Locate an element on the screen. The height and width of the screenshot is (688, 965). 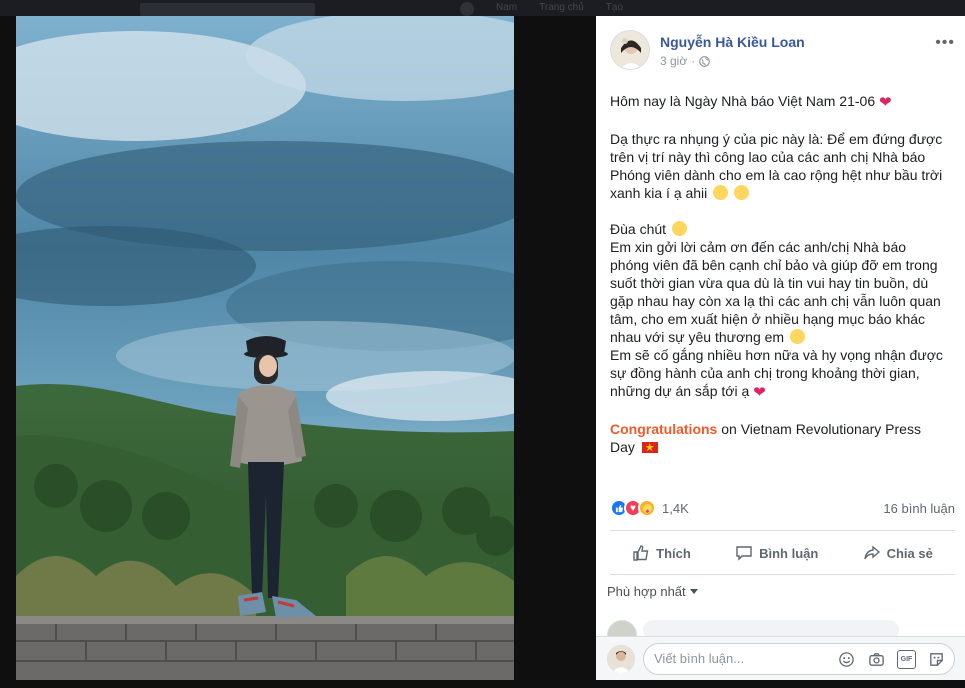
post-paragraph-1: Hôm nay là Ngày Nhà báo Việt Nam 21-06 ❤ is located at coordinates (779, 102).